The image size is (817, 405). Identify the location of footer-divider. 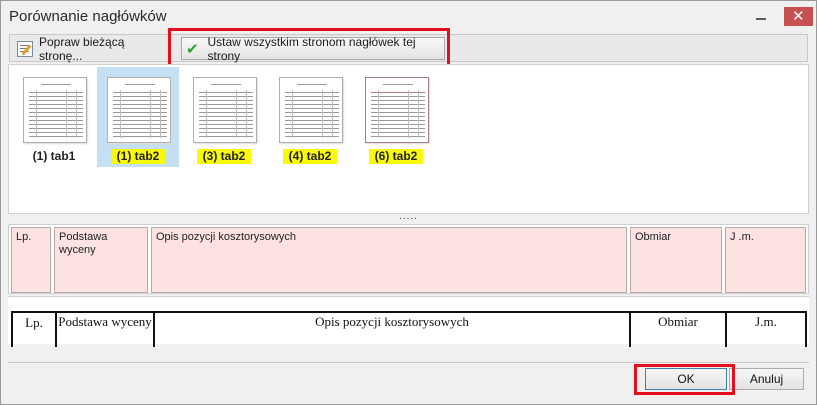
(408, 362).